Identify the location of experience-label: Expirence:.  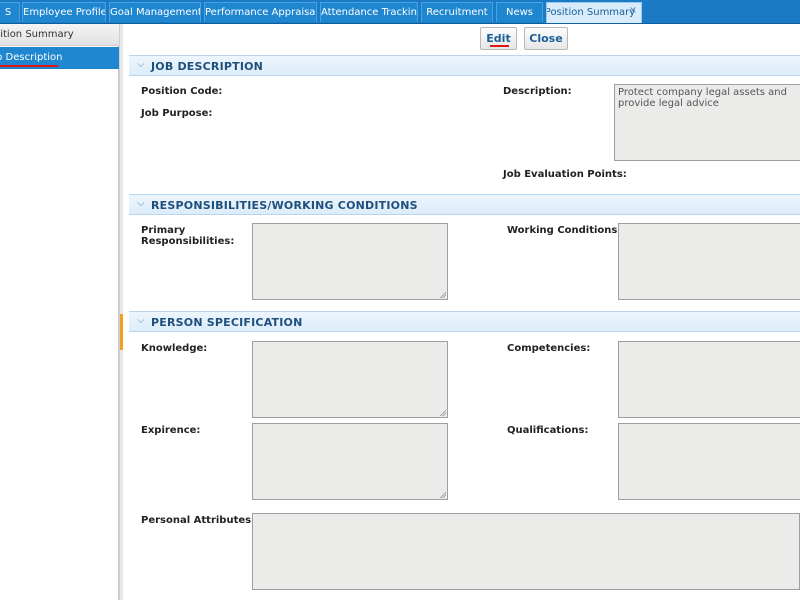
(171, 430).